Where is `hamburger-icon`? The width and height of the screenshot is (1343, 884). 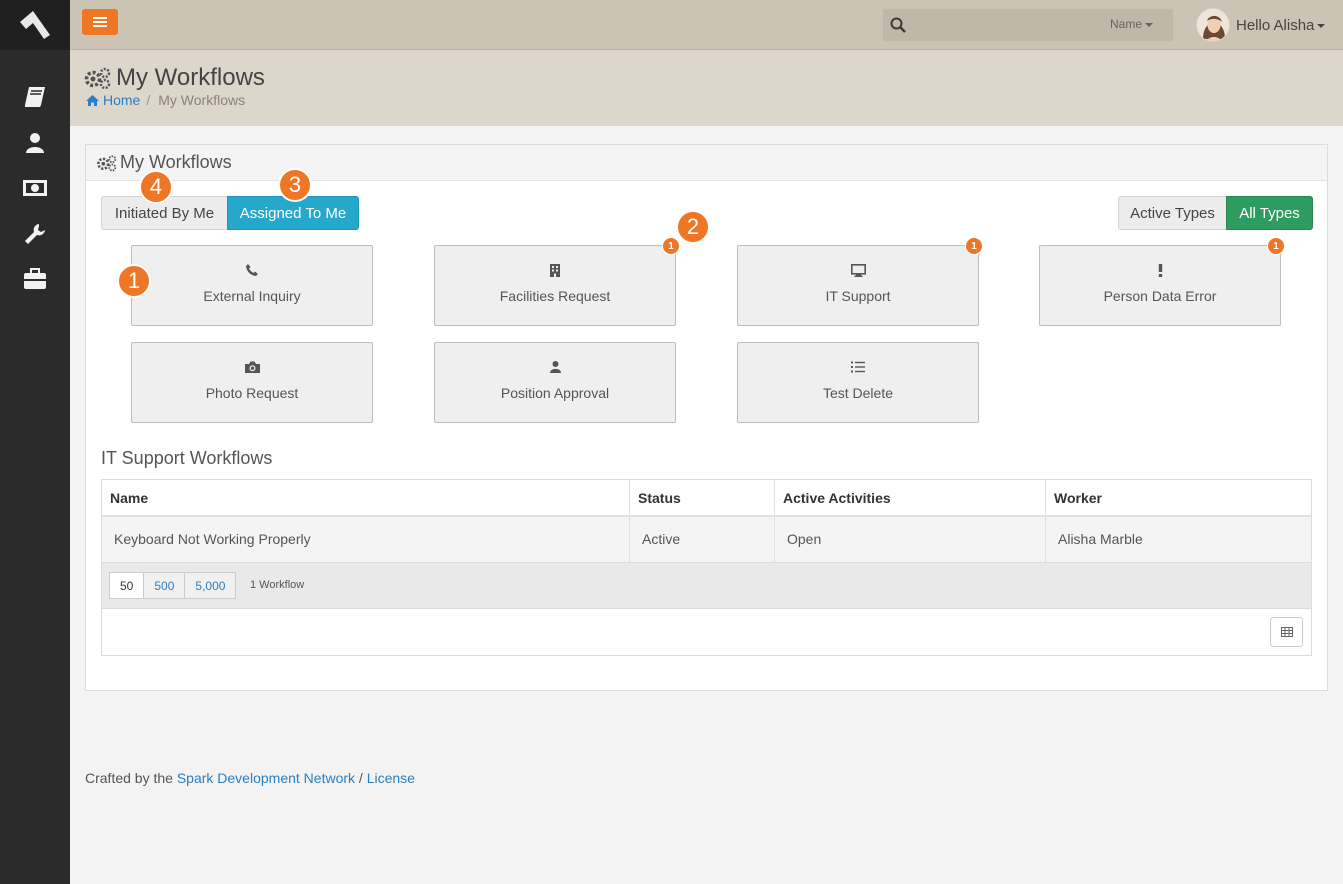 hamburger-icon is located at coordinates (100, 22).